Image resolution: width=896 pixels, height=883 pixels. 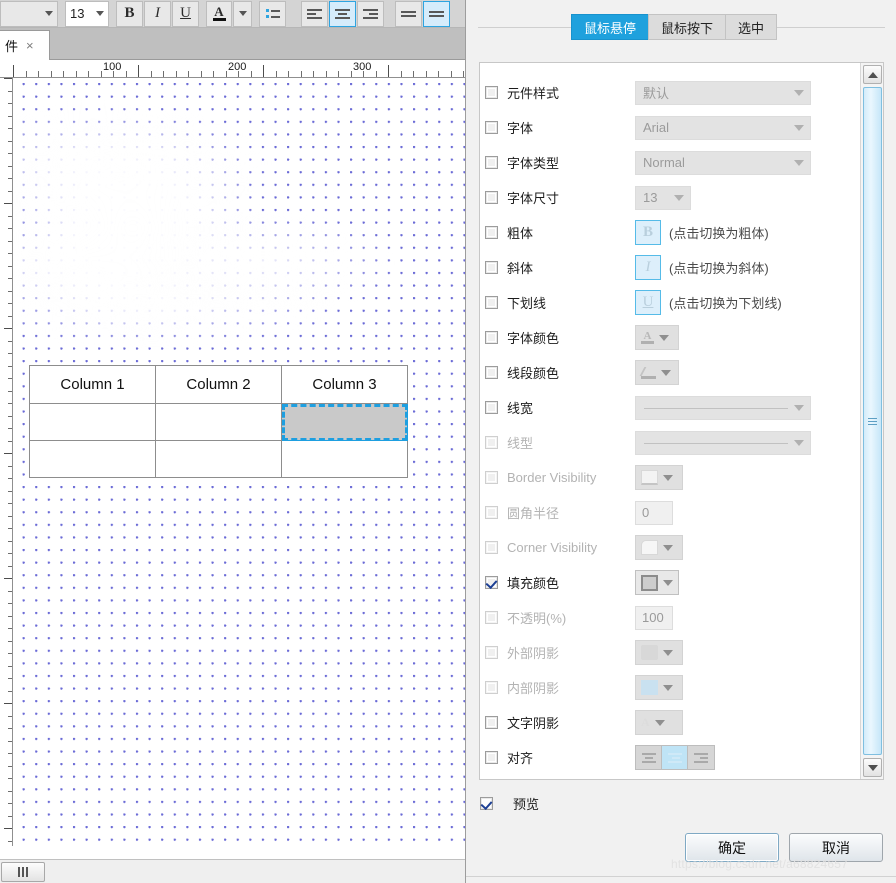 What do you see at coordinates (491, 582) in the screenshot?
I see `fill-color-checkbox` at bounding box center [491, 582].